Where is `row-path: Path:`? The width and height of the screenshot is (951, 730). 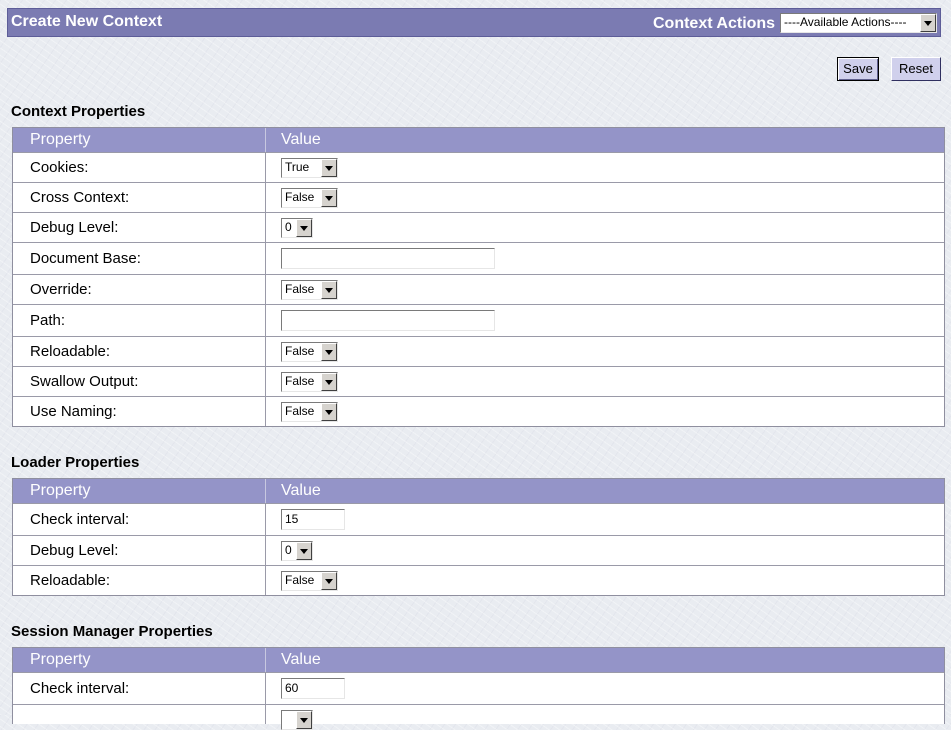
row-path: Path: is located at coordinates (478, 320).